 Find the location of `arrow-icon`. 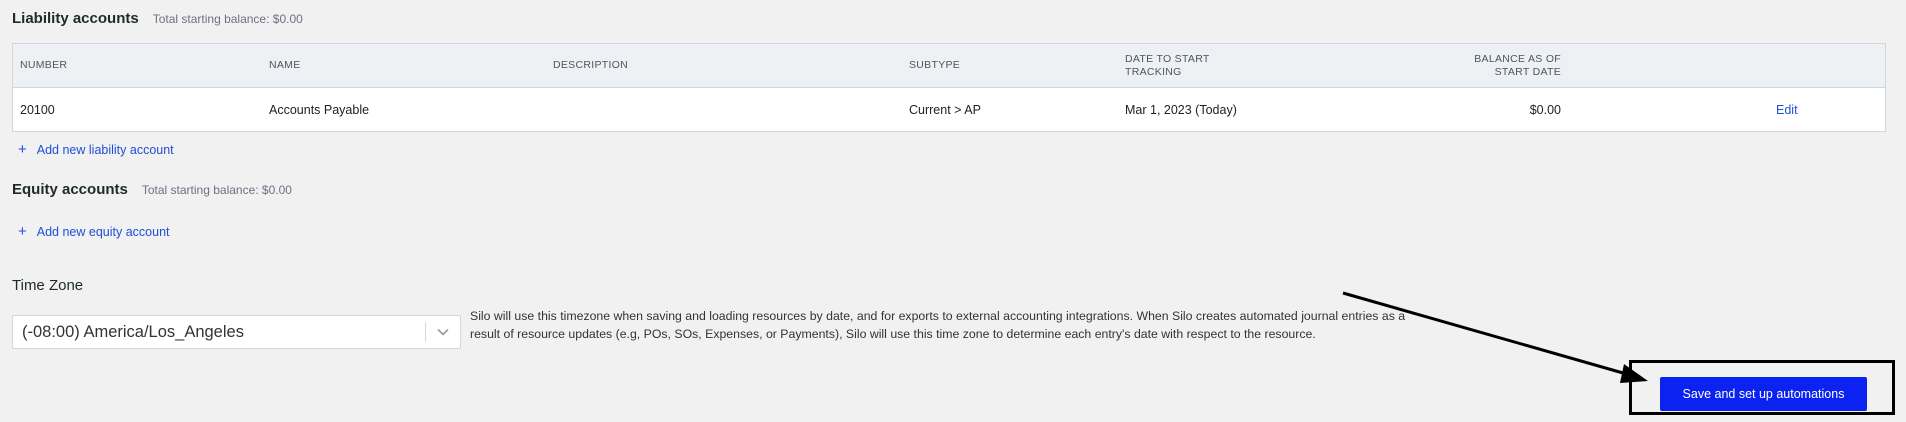

arrow-icon is located at coordinates (1495, 337).